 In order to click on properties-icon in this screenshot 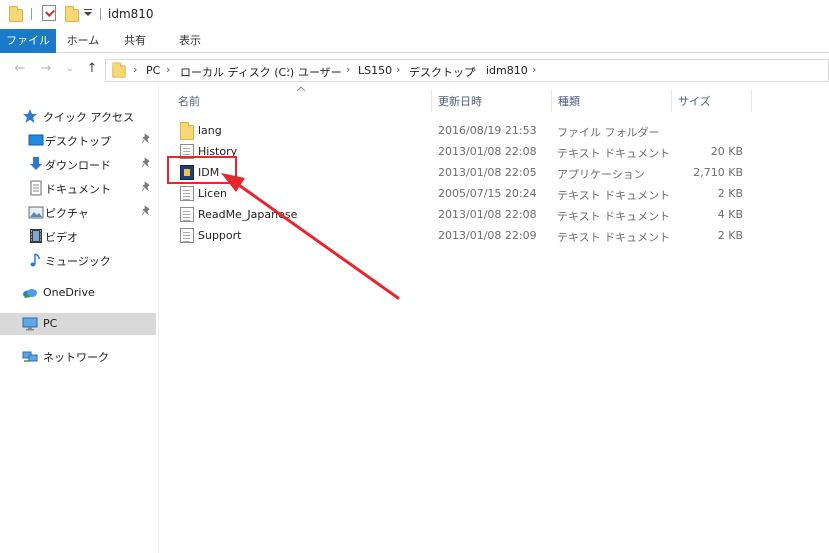, I will do `click(49, 13)`.